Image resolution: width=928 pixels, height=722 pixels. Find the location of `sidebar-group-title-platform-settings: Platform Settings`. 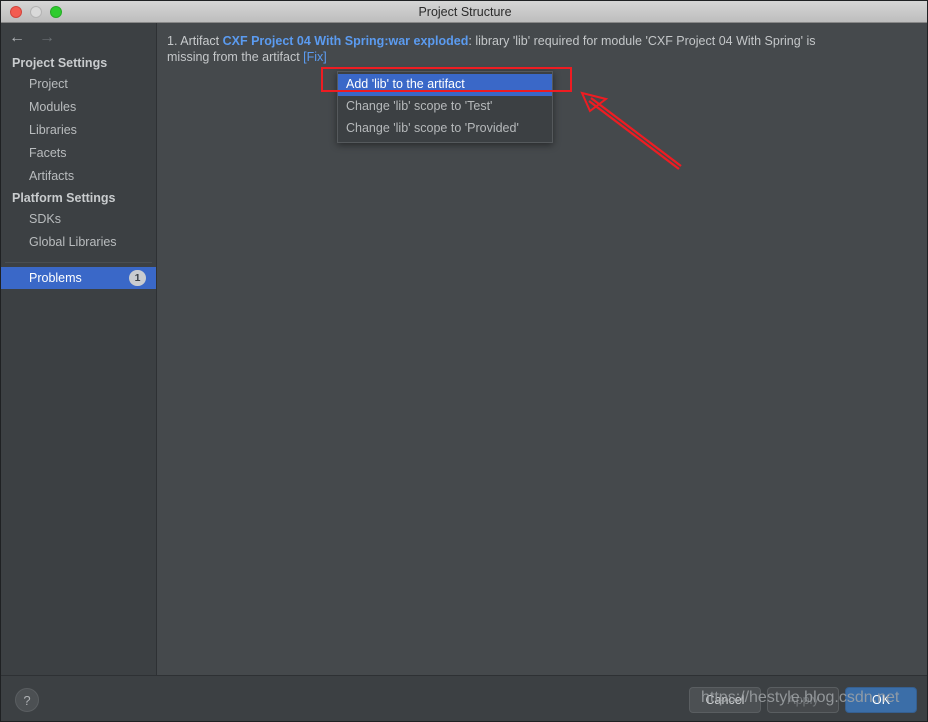

sidebar-group-title-platform-settings: Platform Settings is located at coordinates (64, 198).